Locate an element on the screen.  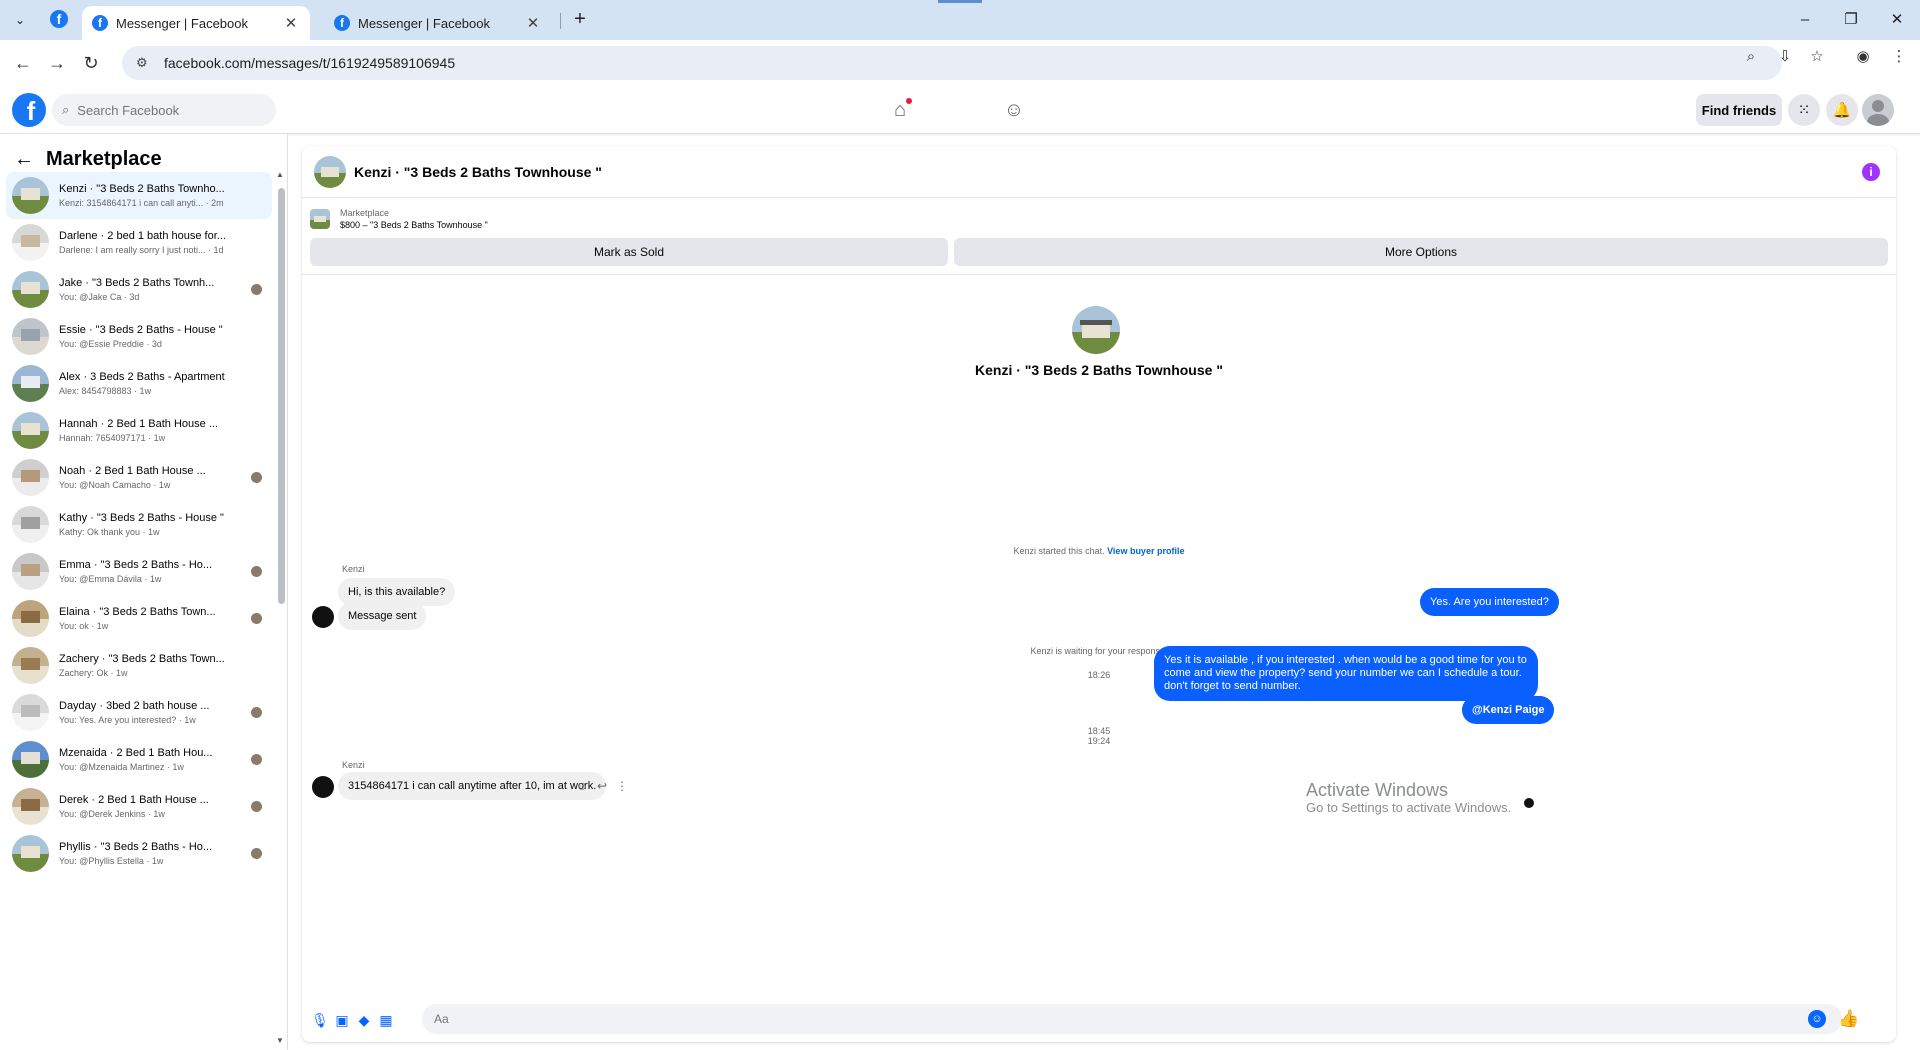
typing-indicator is located at coordinates (1529, 803).